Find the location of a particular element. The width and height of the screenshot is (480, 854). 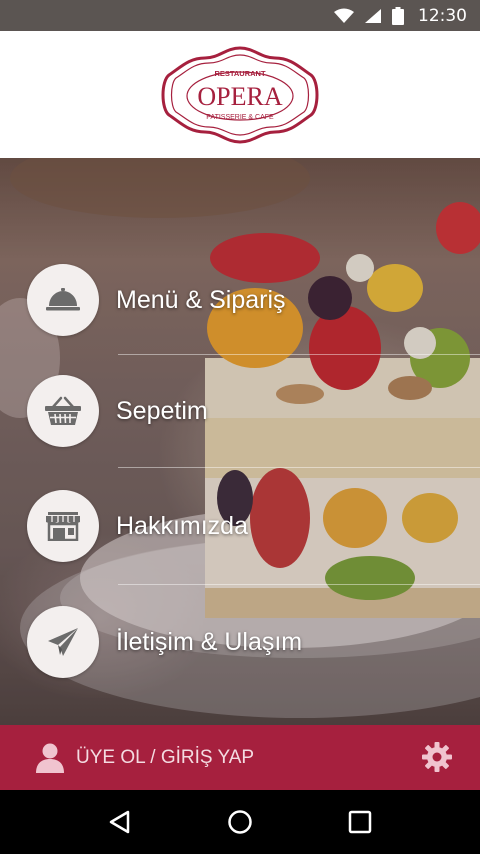

app-header: RESTAURANT OPERA PATISSERIE & CAFE is located at coordinates (240, 94).